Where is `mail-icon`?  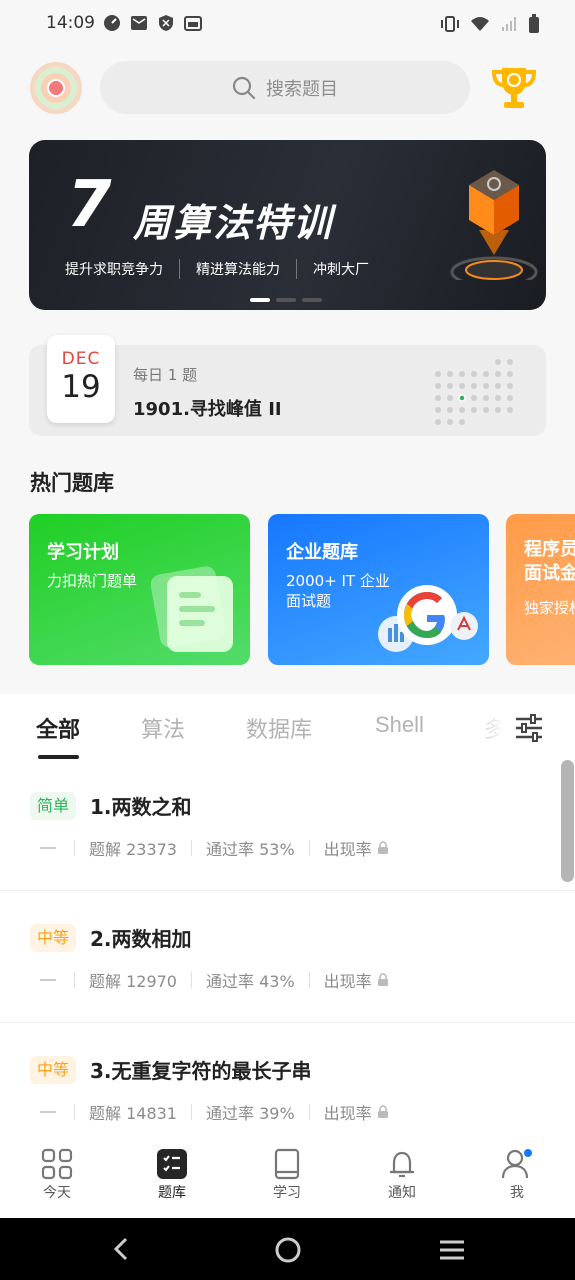
mail-icon is located at coordinates (139, 23).